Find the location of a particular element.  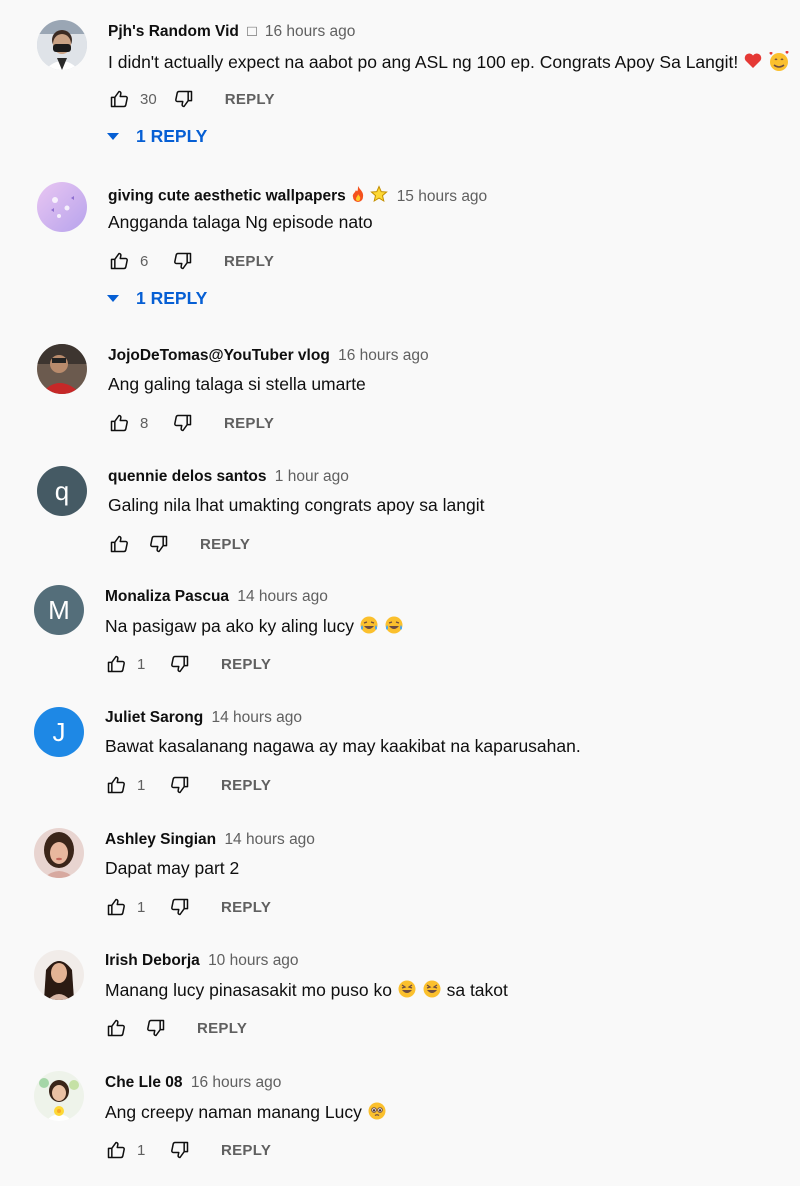

letter-avatar: M is located at coordinates (59, 610).